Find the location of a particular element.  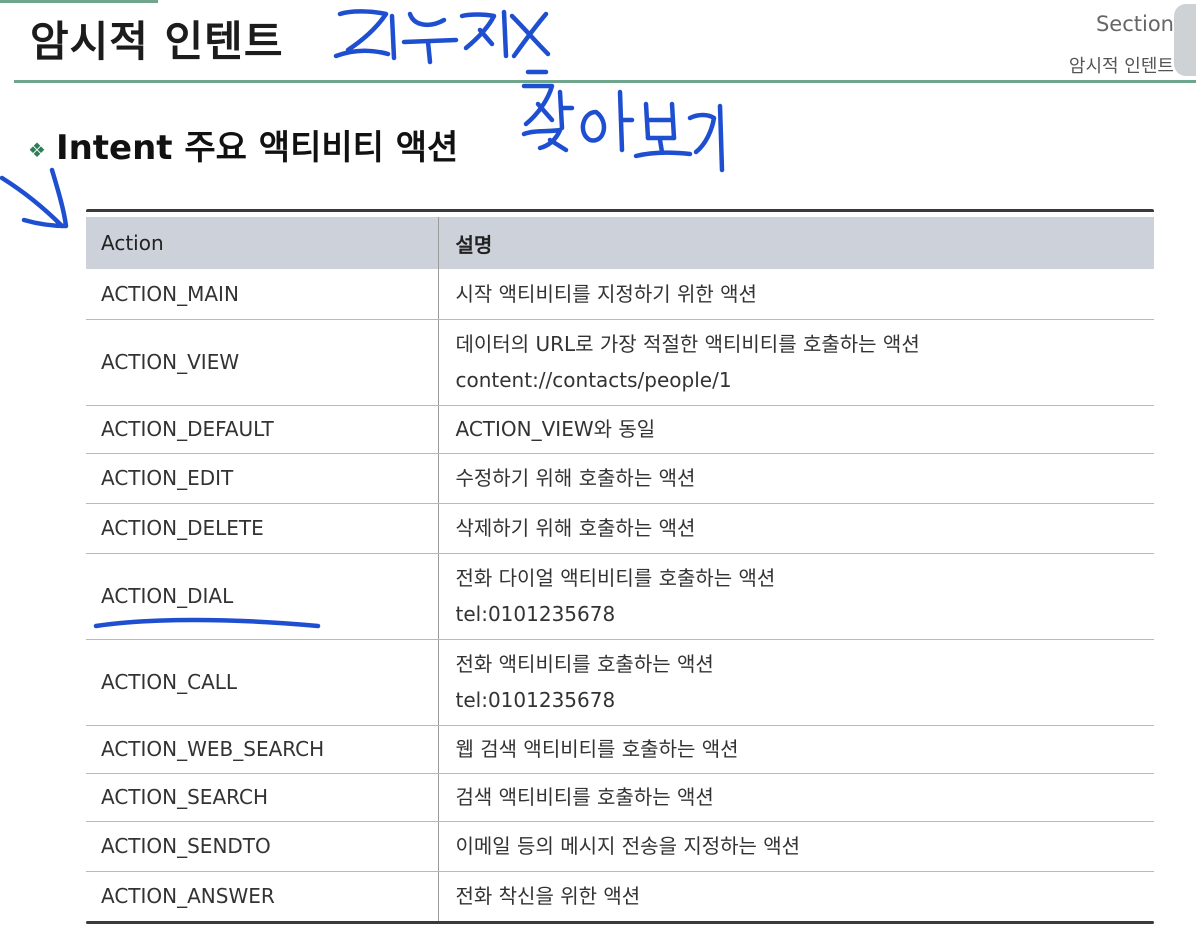

description-cell: 전화 다이얼 액티비티를 호출하는 액션 tel:0101235678 is located at coordinates (795, 596).